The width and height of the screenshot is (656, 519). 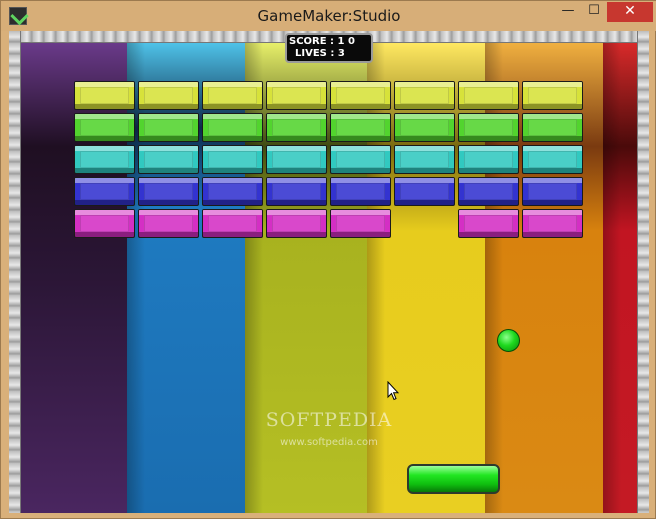 What do you see at coordinates (393, 391) in the screenshot?
I see `mouse-cursor-icon` at bounding box center [393, 391].